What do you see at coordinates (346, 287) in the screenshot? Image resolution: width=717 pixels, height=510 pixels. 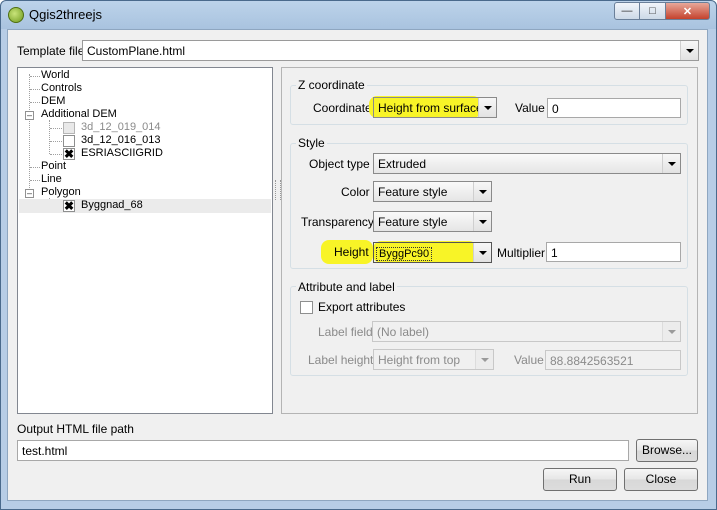 I see `attribute-label-title: Attribute and label` at bounding box center [346, 287].